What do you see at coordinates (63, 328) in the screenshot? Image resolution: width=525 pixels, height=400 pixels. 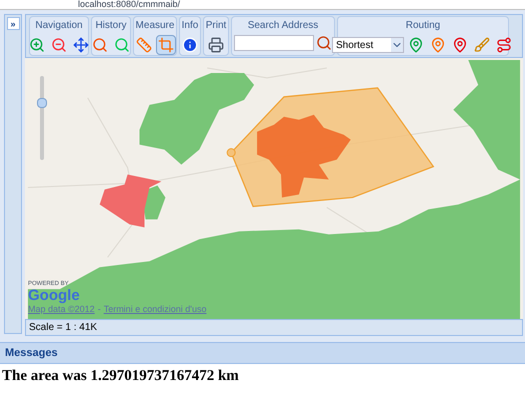 I see `scale-text: Scale = 1 : 41K` at bounding box center [63, 328].